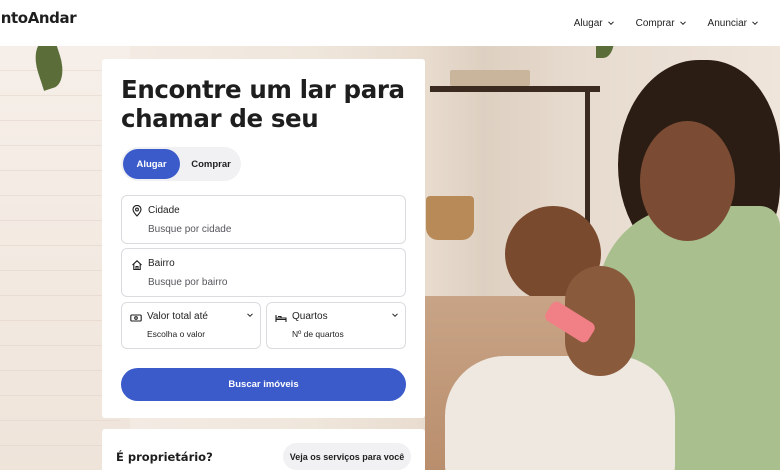 This screenshot has height=470, width=780. What do you see at coordinates (263, 272) in the screenshot?
I see `bairro-field: Bairro Busque por bairro` at bounding box center [263, 272].